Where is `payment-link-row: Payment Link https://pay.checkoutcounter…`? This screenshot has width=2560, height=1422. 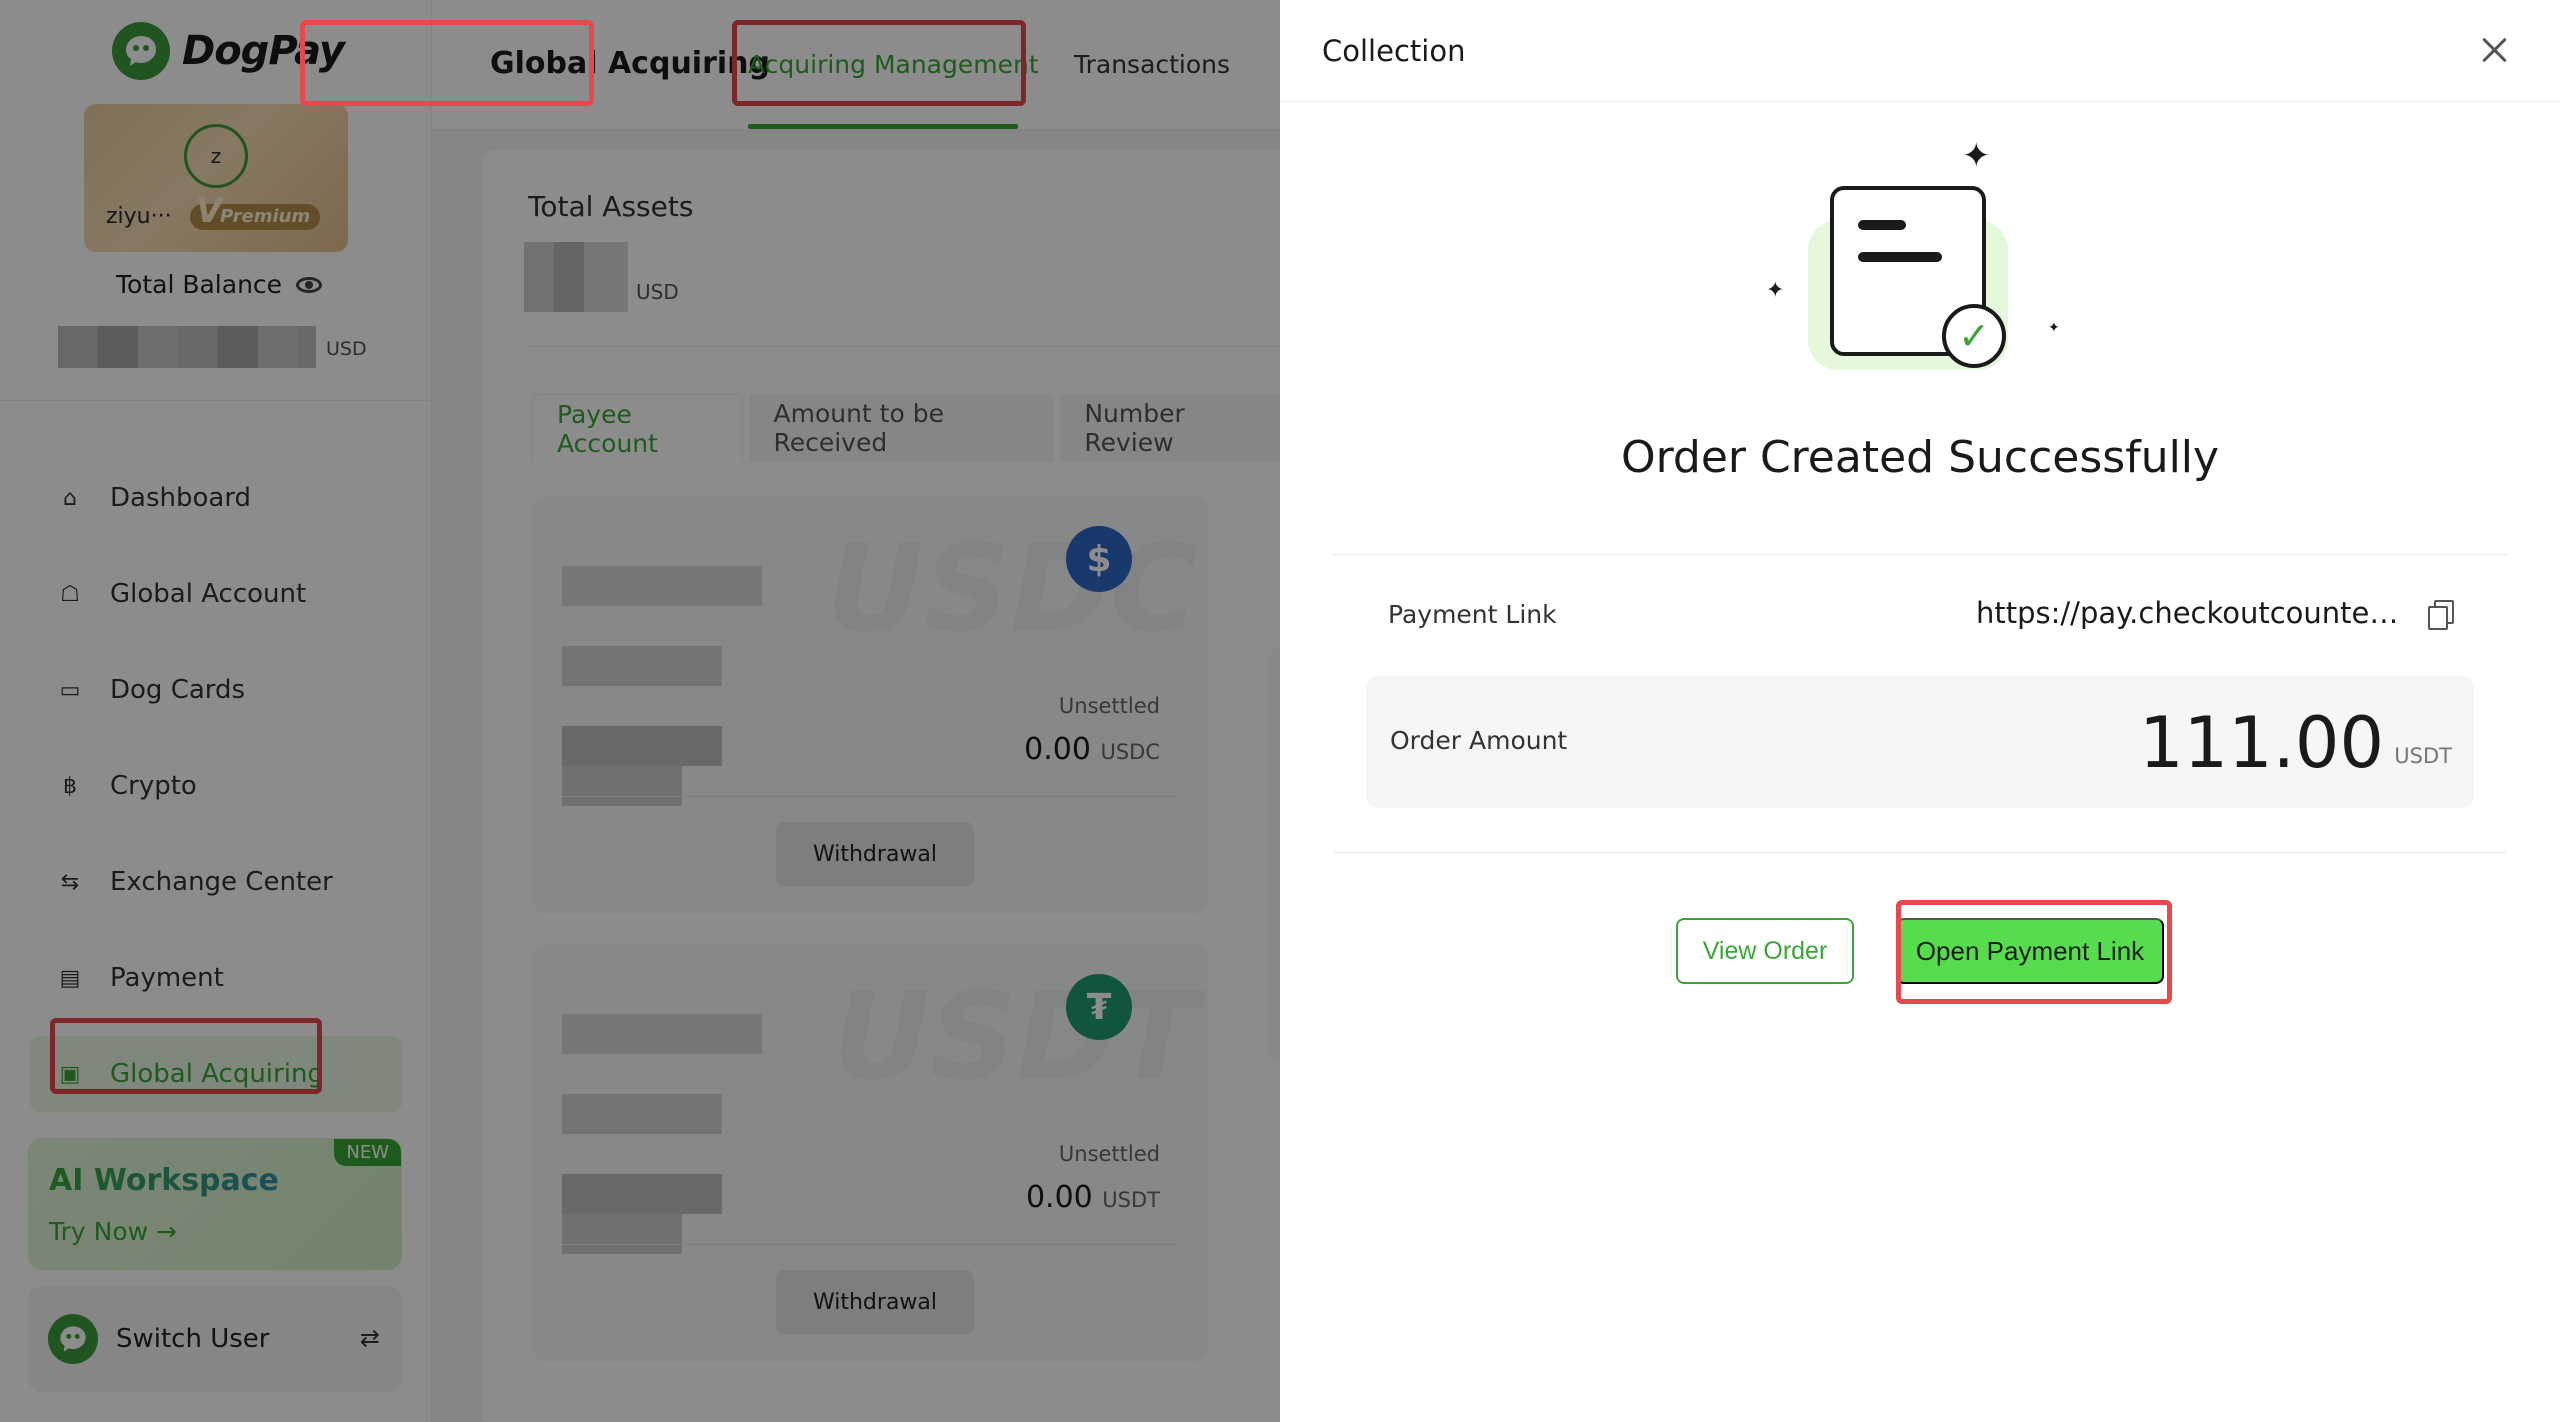
payment-link-row: Payment Link https://pay.checkoutcounter… is located at coordinates (1921, 616).